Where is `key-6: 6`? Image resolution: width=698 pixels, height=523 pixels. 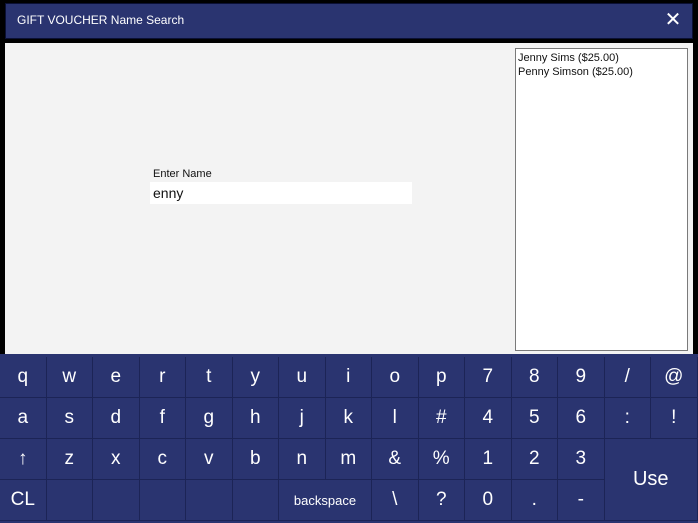
key-6: 6 is located at coordinates (581, 418).